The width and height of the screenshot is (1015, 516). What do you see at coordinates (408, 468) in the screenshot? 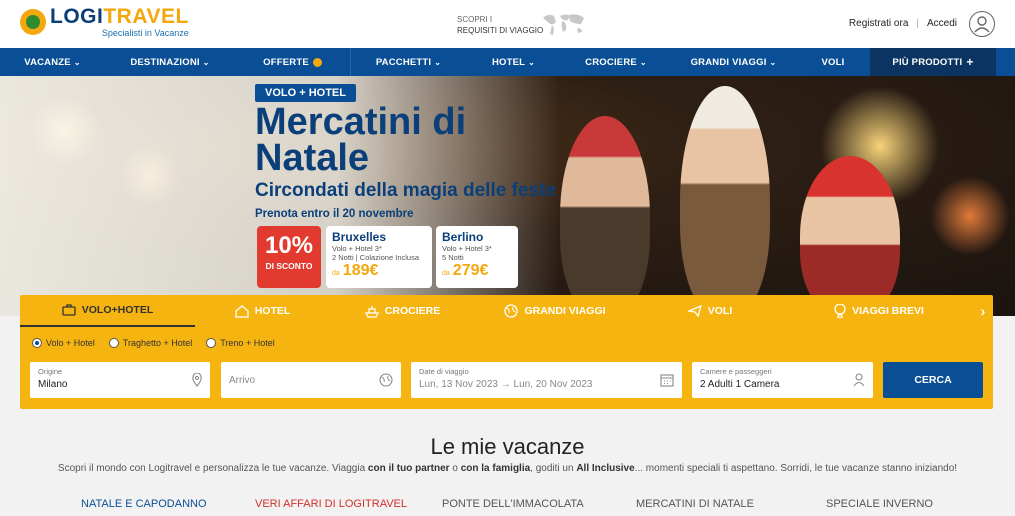
I see `desc-bold: con il tuo partner` at bounding box center [408, 468].